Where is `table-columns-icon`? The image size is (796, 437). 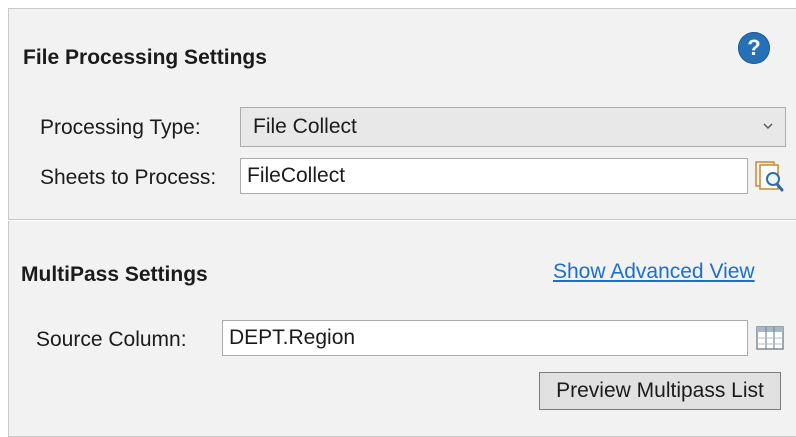 table-columns-icon is located at coordinates (770, 339).